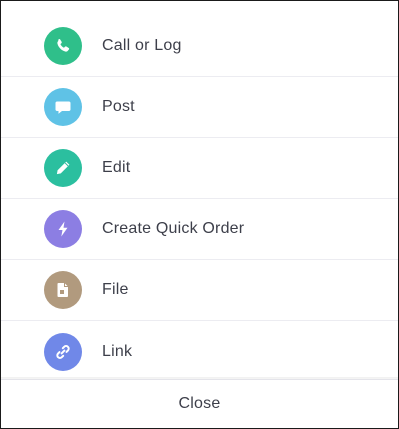 Image resolution: width=399 pixels, height=429 pixels. Describe the element at coordinates (63, 107) in the screenshot. I see `chat-bubble-icon` at that location.